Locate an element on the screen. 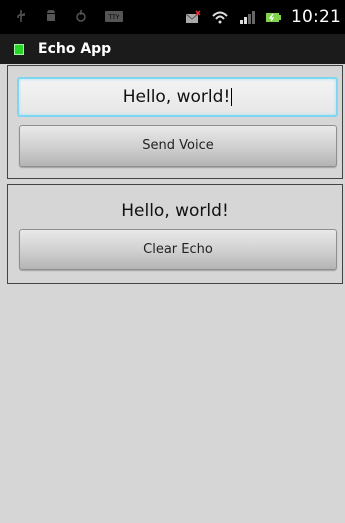  signal-icon is located at coordinates (247, 17).